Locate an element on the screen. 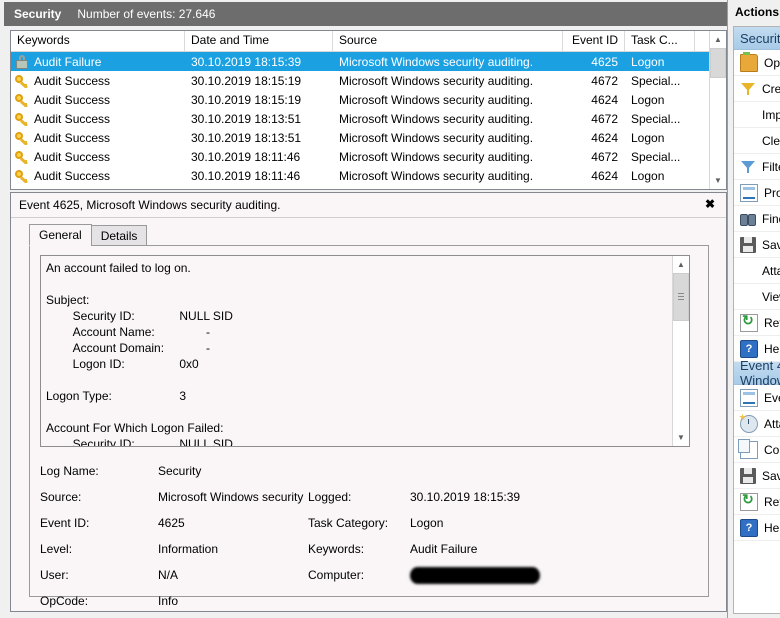 Image resolution: width=780 pixels, height=618 pixels. create-custom-view-icon is located at coordinates (748, 89).